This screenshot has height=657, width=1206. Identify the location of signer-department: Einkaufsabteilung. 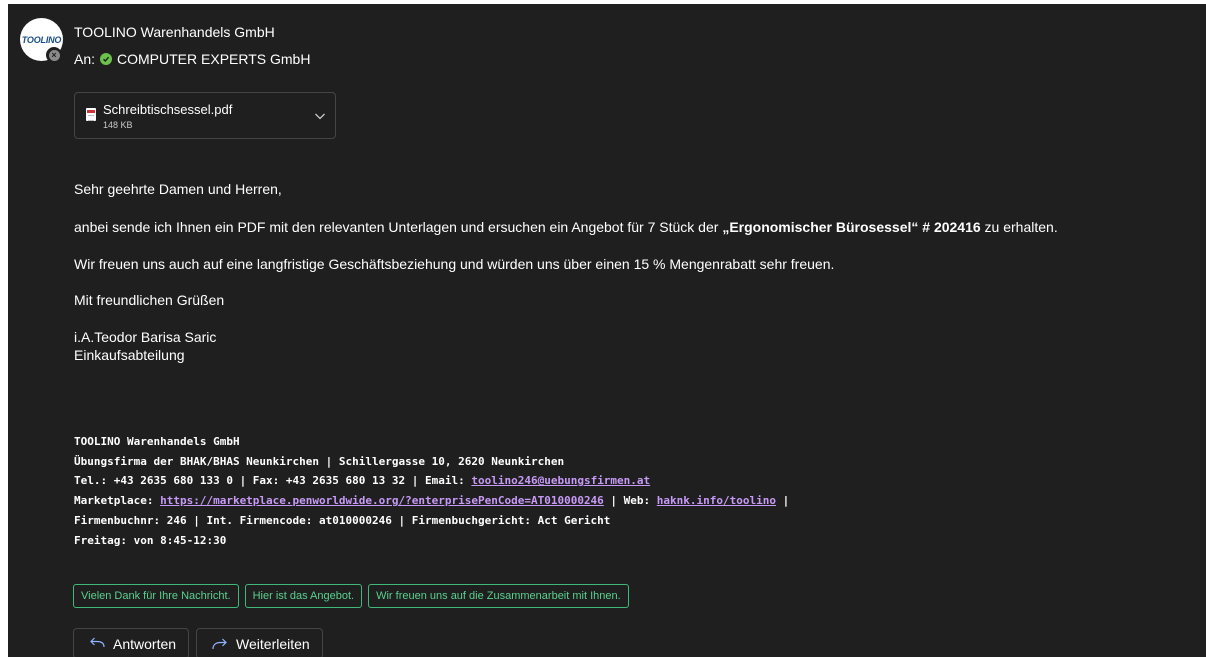
(129, 355).